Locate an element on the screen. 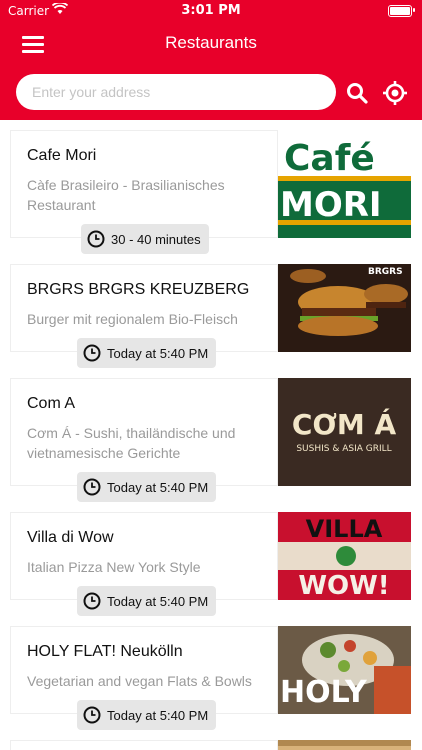  status-bar: Carrier 3:01 PM is located at coordinates (211, 11).